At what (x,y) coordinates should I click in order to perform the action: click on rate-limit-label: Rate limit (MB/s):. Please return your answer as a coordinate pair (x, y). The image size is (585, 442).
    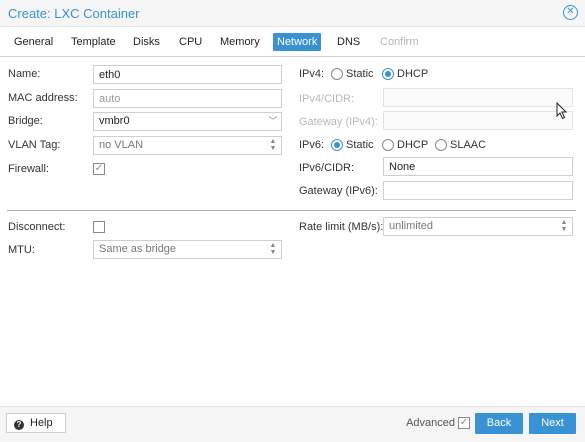
    Looking at the image, I should click on (341, 227).